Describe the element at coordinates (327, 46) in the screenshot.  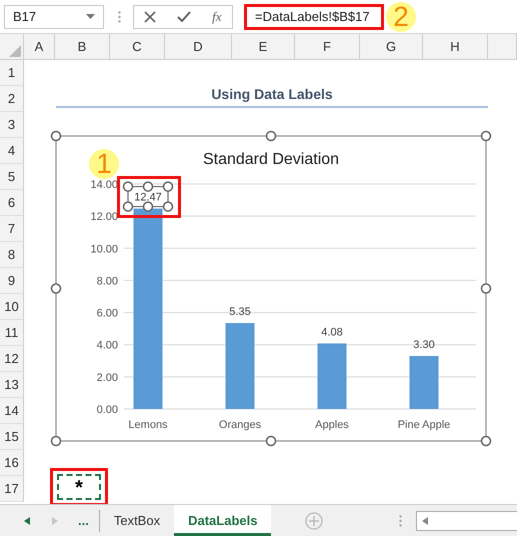
I see `column-header: F` at that location.